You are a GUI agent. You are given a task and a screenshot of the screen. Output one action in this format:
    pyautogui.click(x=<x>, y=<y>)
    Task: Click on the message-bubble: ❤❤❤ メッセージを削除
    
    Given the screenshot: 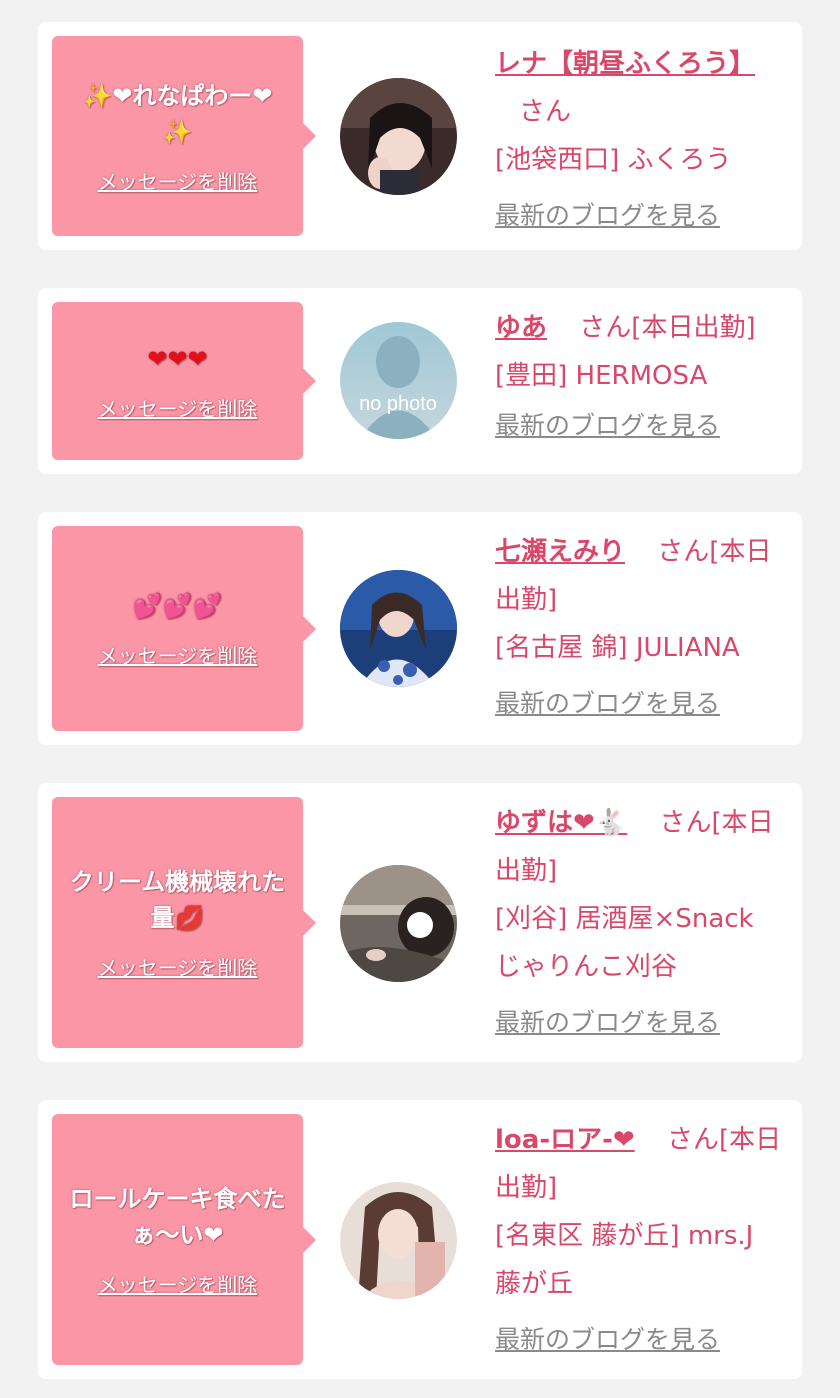 What is the action you would take?
    pyautogui.click(x=184, y=381)
    